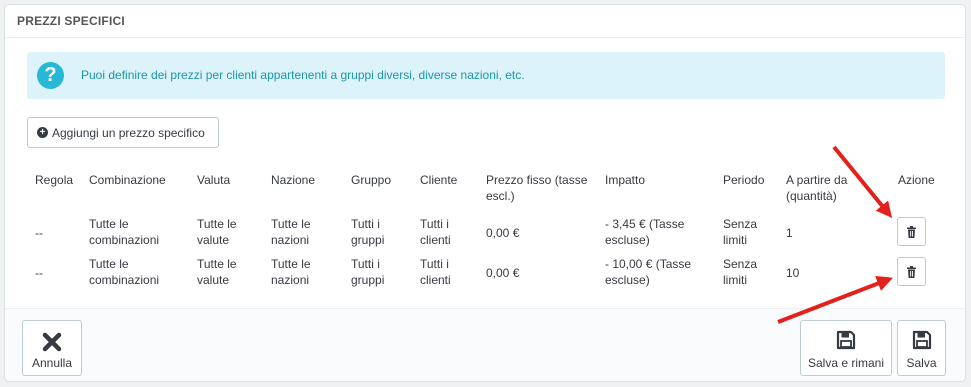 The height and width of the screenshot is (387, 971). I want to click on add-specific-price-label: Aggiungi un prezzo specifico, so click(128, 132).